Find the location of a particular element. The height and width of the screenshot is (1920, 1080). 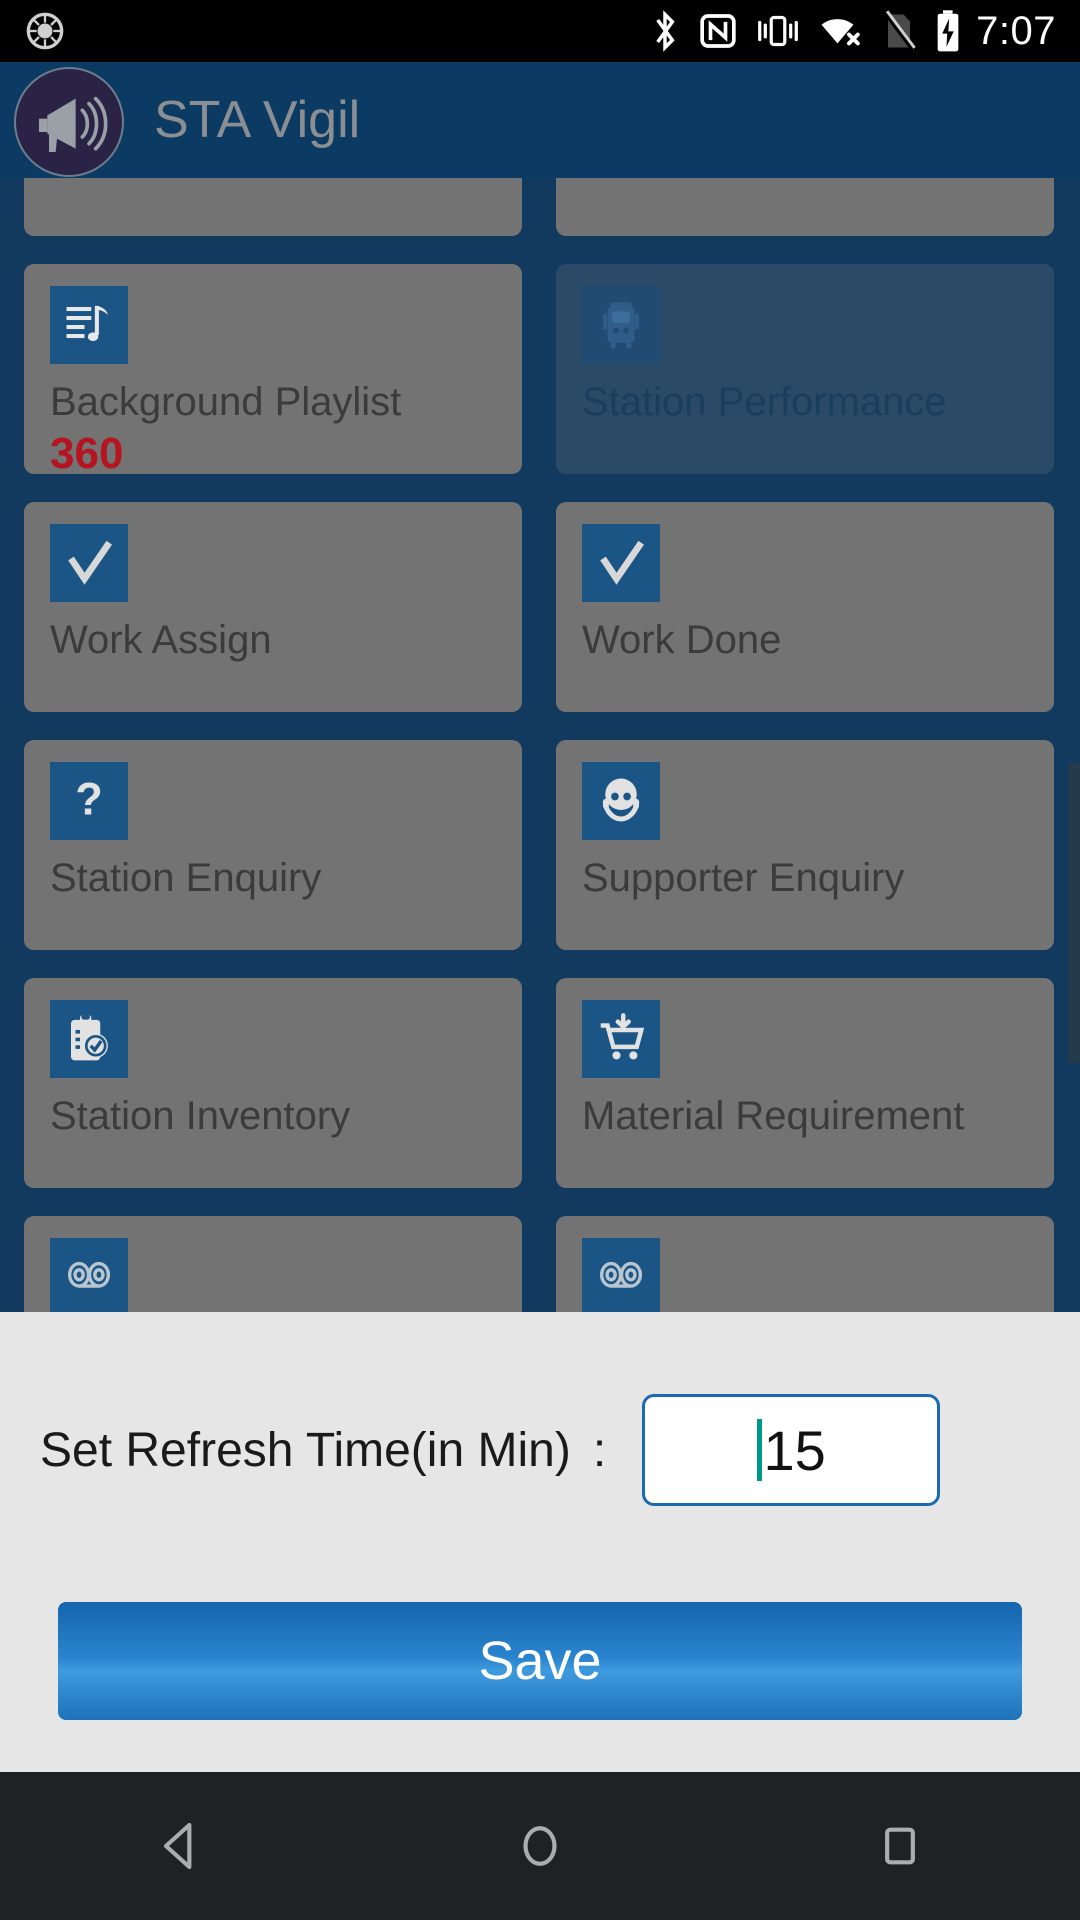

refresh-time-label: Set Refresh Time(in Min) is located at coordinates (305, 1450).